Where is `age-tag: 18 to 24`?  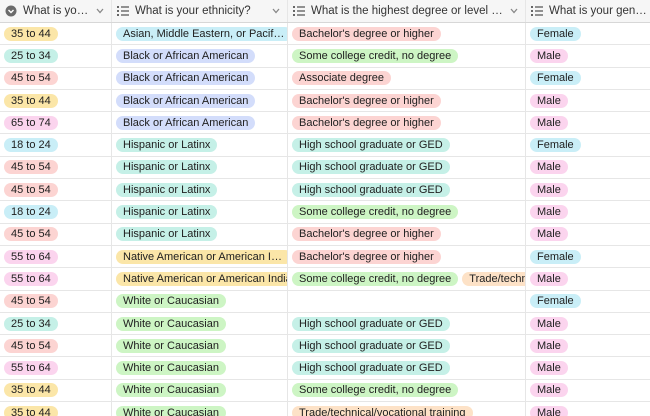
age-tag: 18 to 24 is located at coordinates (31, 212).